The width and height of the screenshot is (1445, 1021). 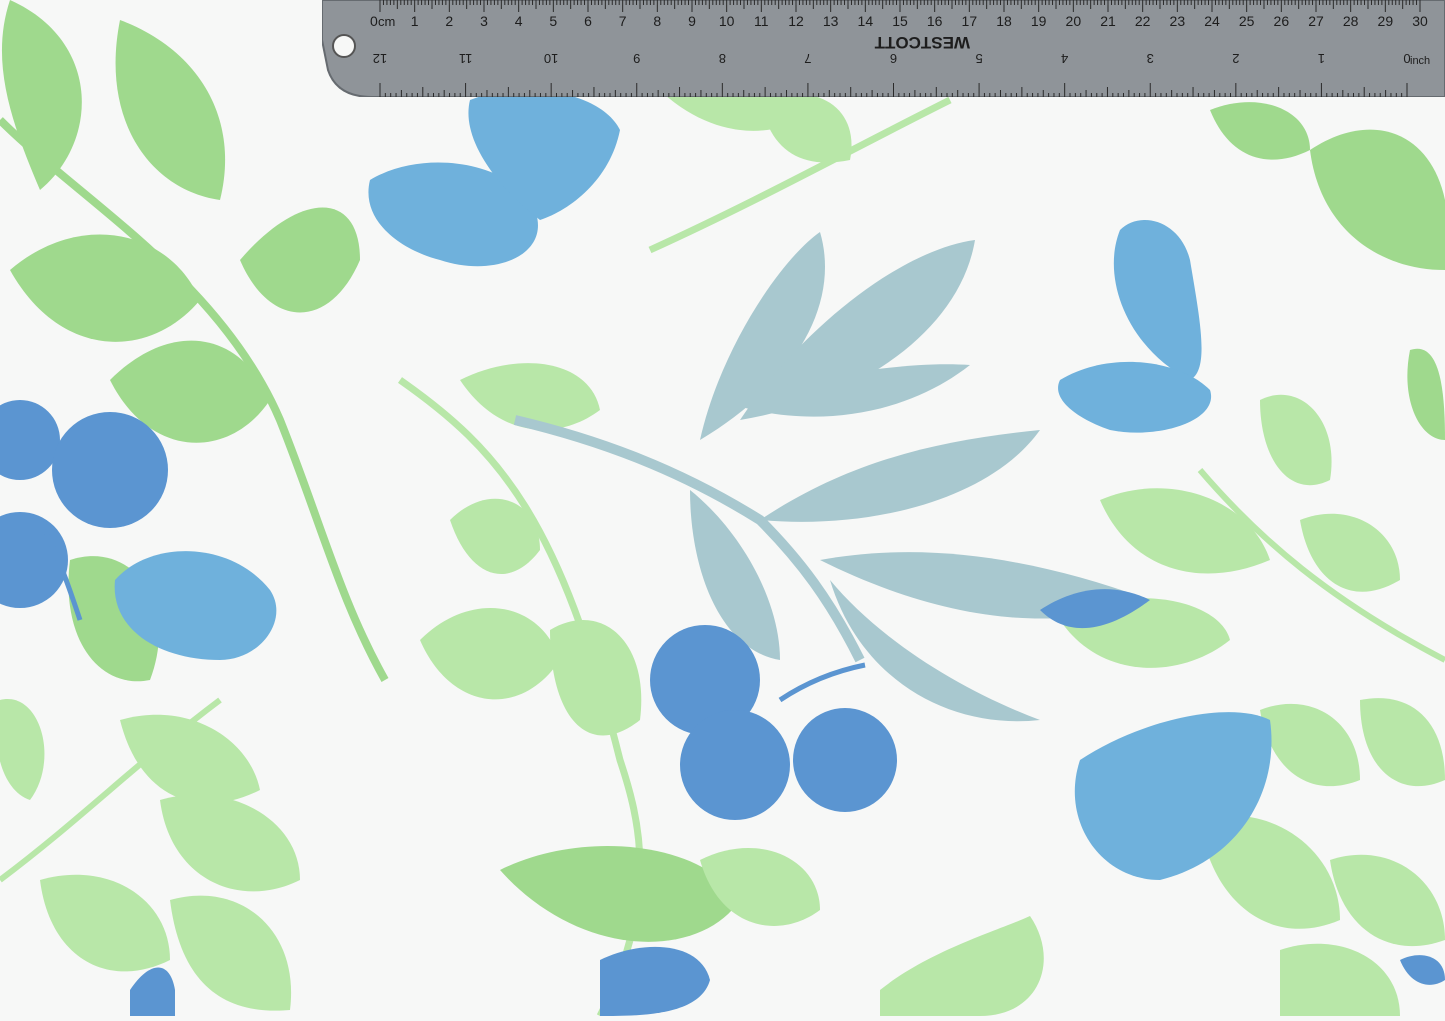 I want to click on cm-label: 21, so click(x=1108, y=21).